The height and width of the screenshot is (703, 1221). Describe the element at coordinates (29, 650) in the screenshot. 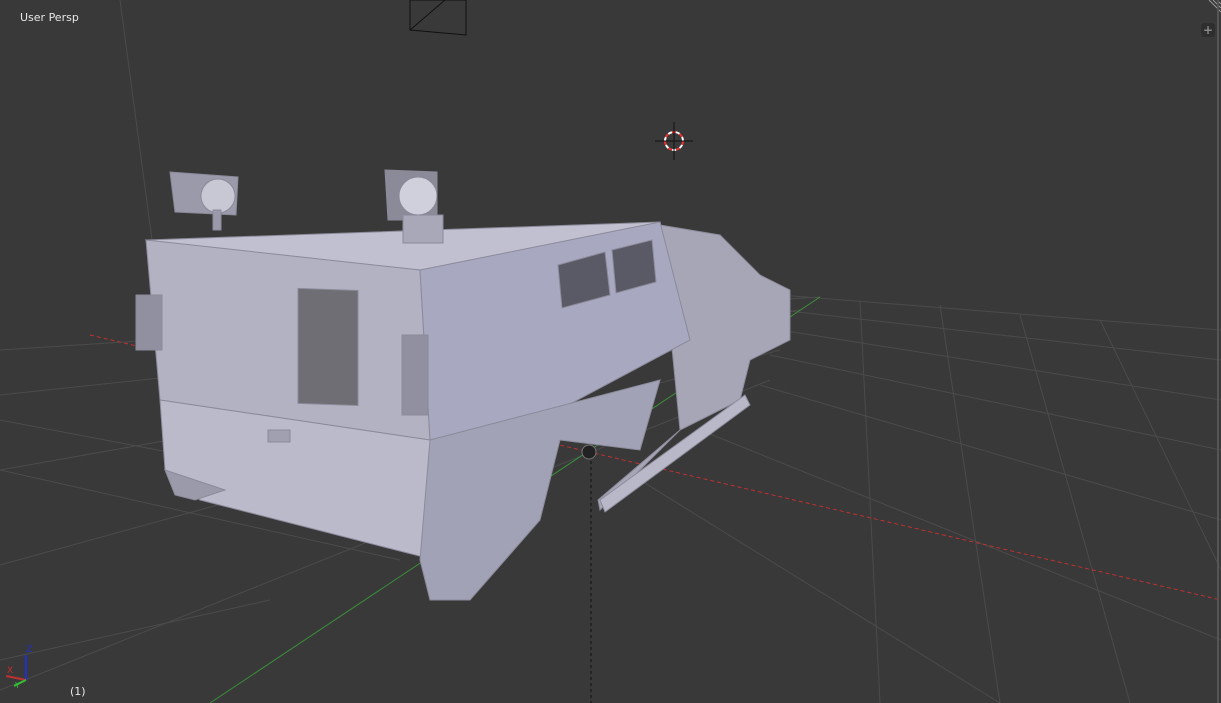

I see `svg-text: Z` at that location.